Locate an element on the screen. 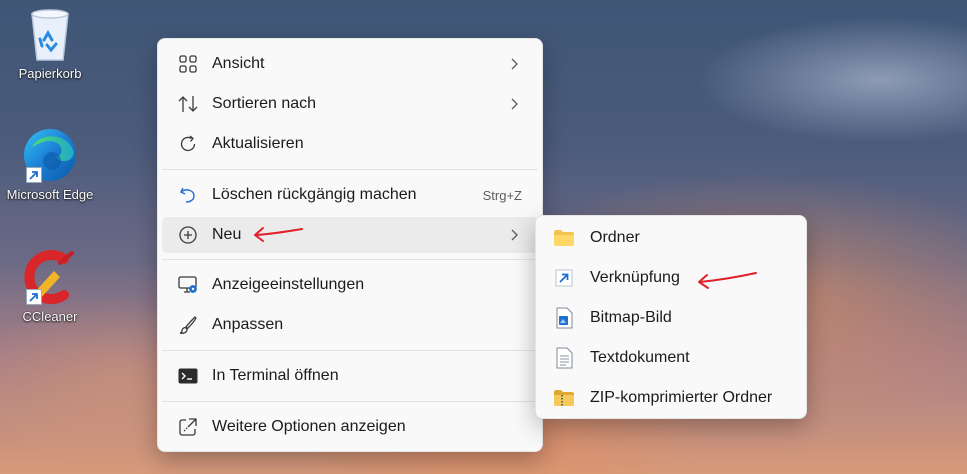 The height and width of the screenshot is (474, 967). submenu-item-zip-folder: ZIP-komprimierter Ordner is located at coordinates (671, 398).